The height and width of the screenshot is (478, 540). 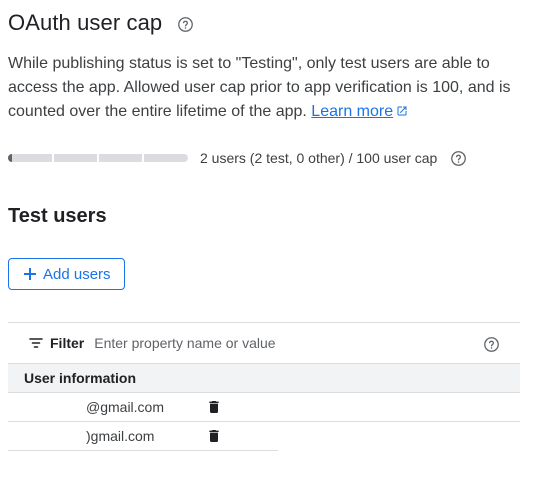 What do you see at coordinates (264, 407) in the screenshot?
I see `table-row: @gmail.com` at bounding box center [264, 407].